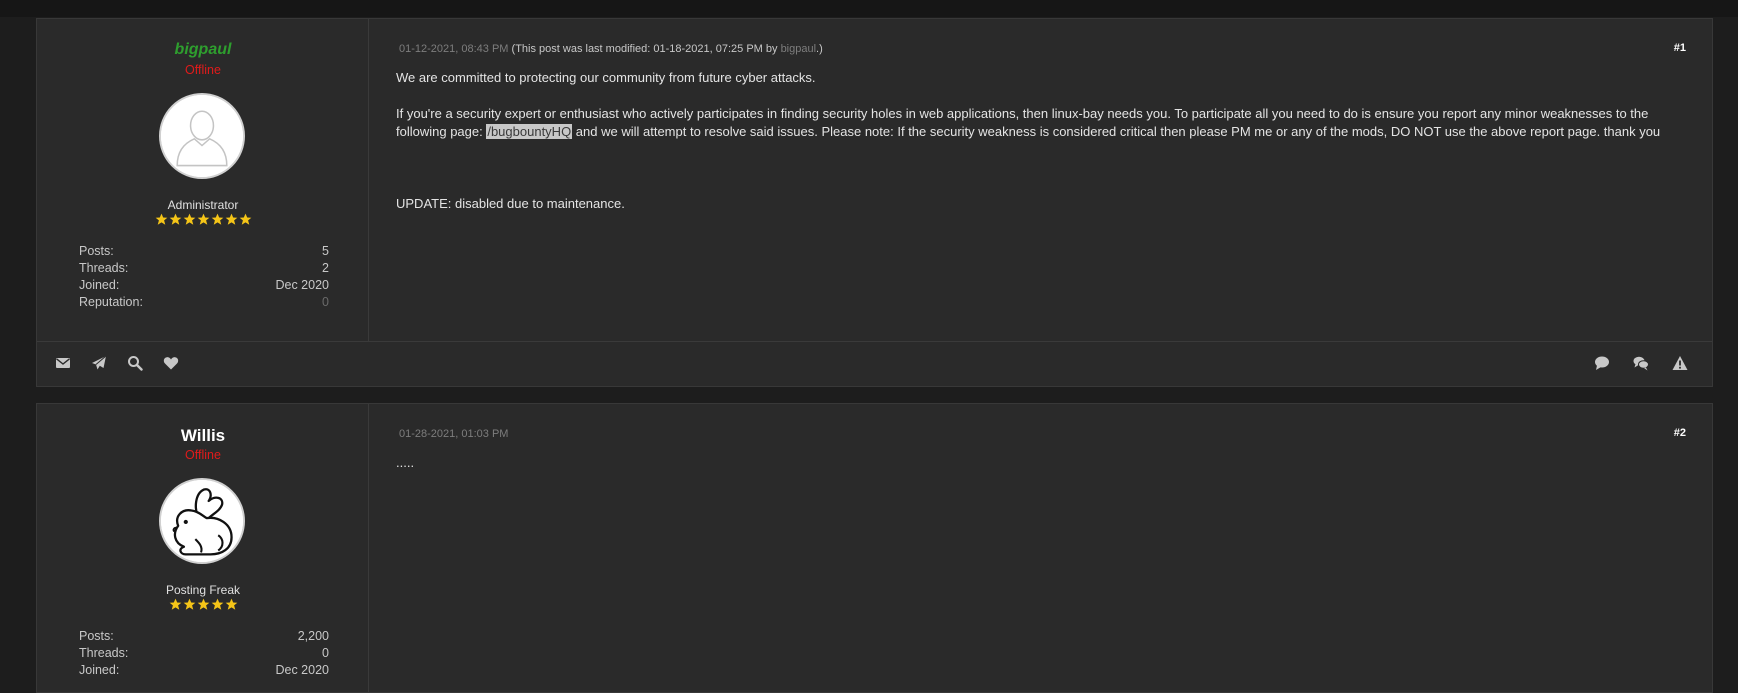 The width and height of the screenshot is (1738, 693). I want to click on stat-value: 2,200, so click(313, 636).